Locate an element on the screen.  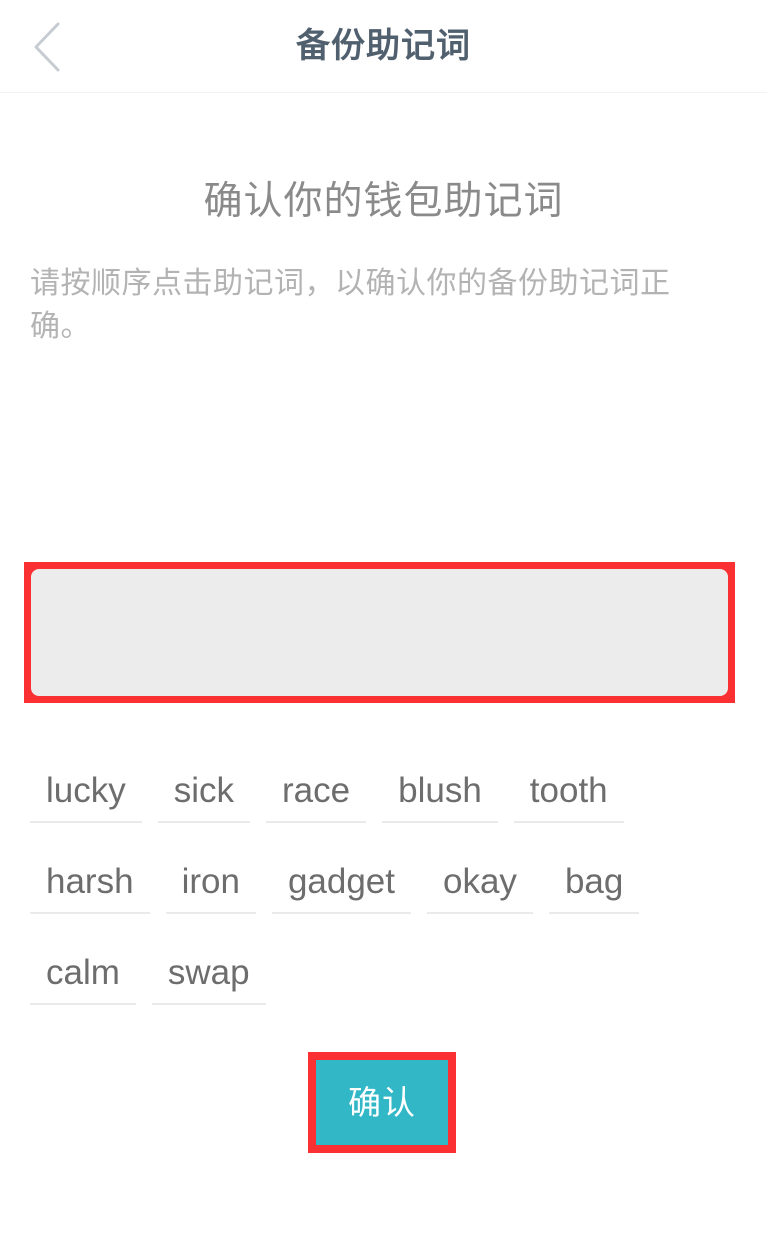
confirm-button-annotation-box: 确认 is located at coordinates (382, 1102).